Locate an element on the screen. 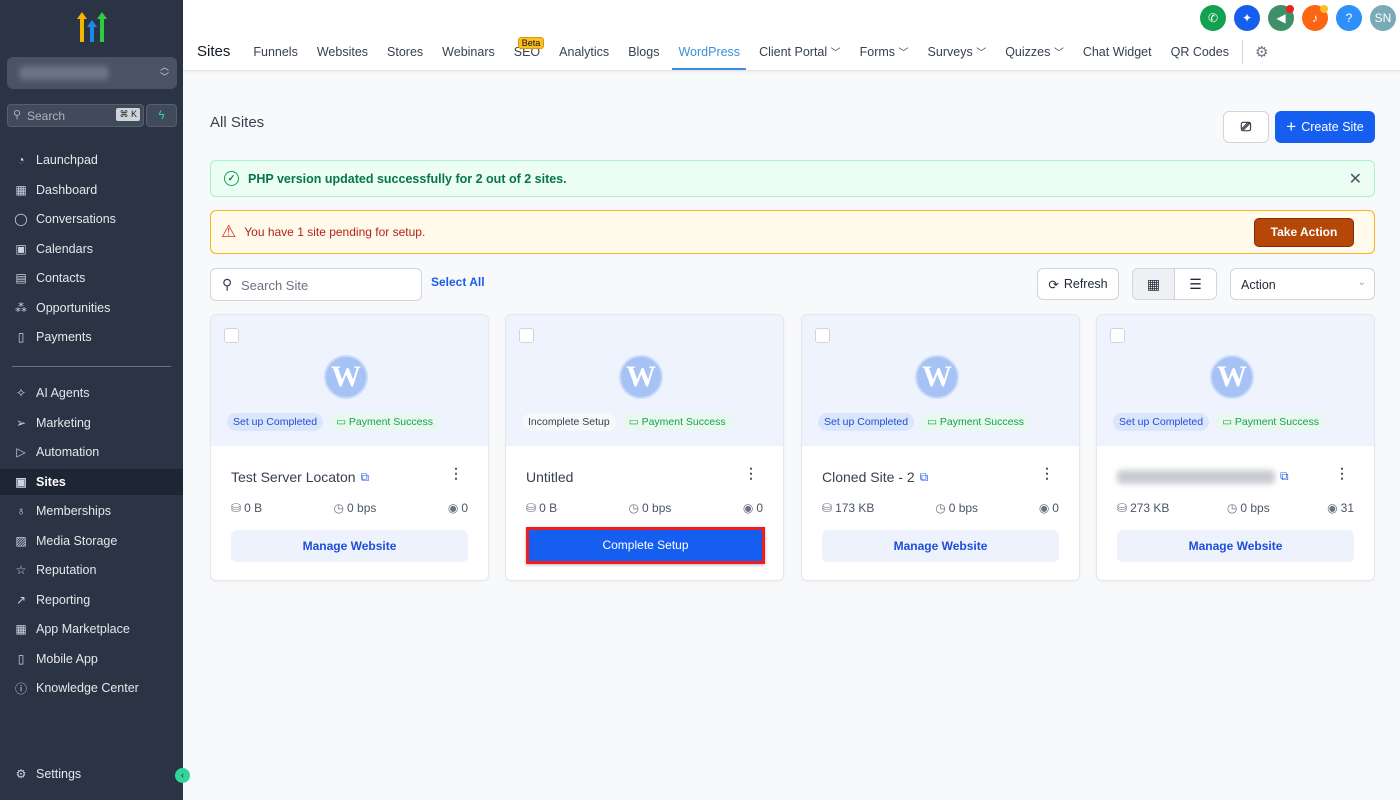  contacts-icon: ▤ is located at coordinates (21, 278).